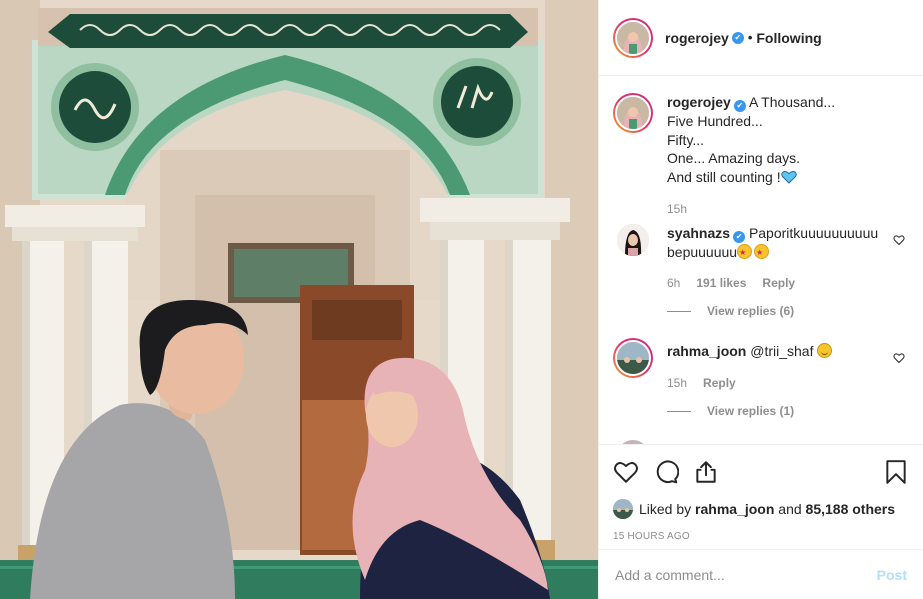  I want to click on comment-time: 15h, so click(677, 383).